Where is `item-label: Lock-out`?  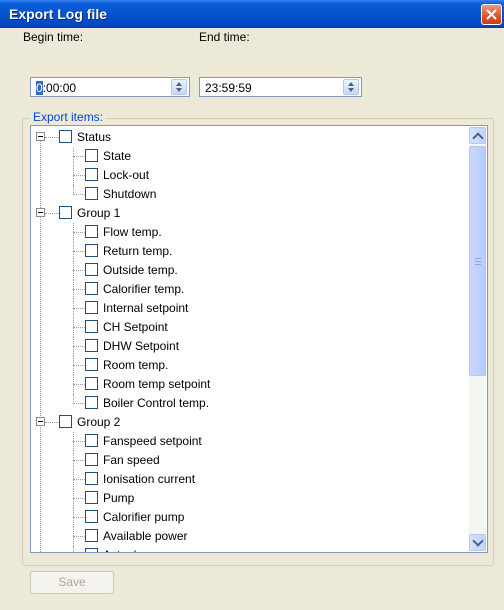
item-label: Lock-out is located at coordinates (126, 175).